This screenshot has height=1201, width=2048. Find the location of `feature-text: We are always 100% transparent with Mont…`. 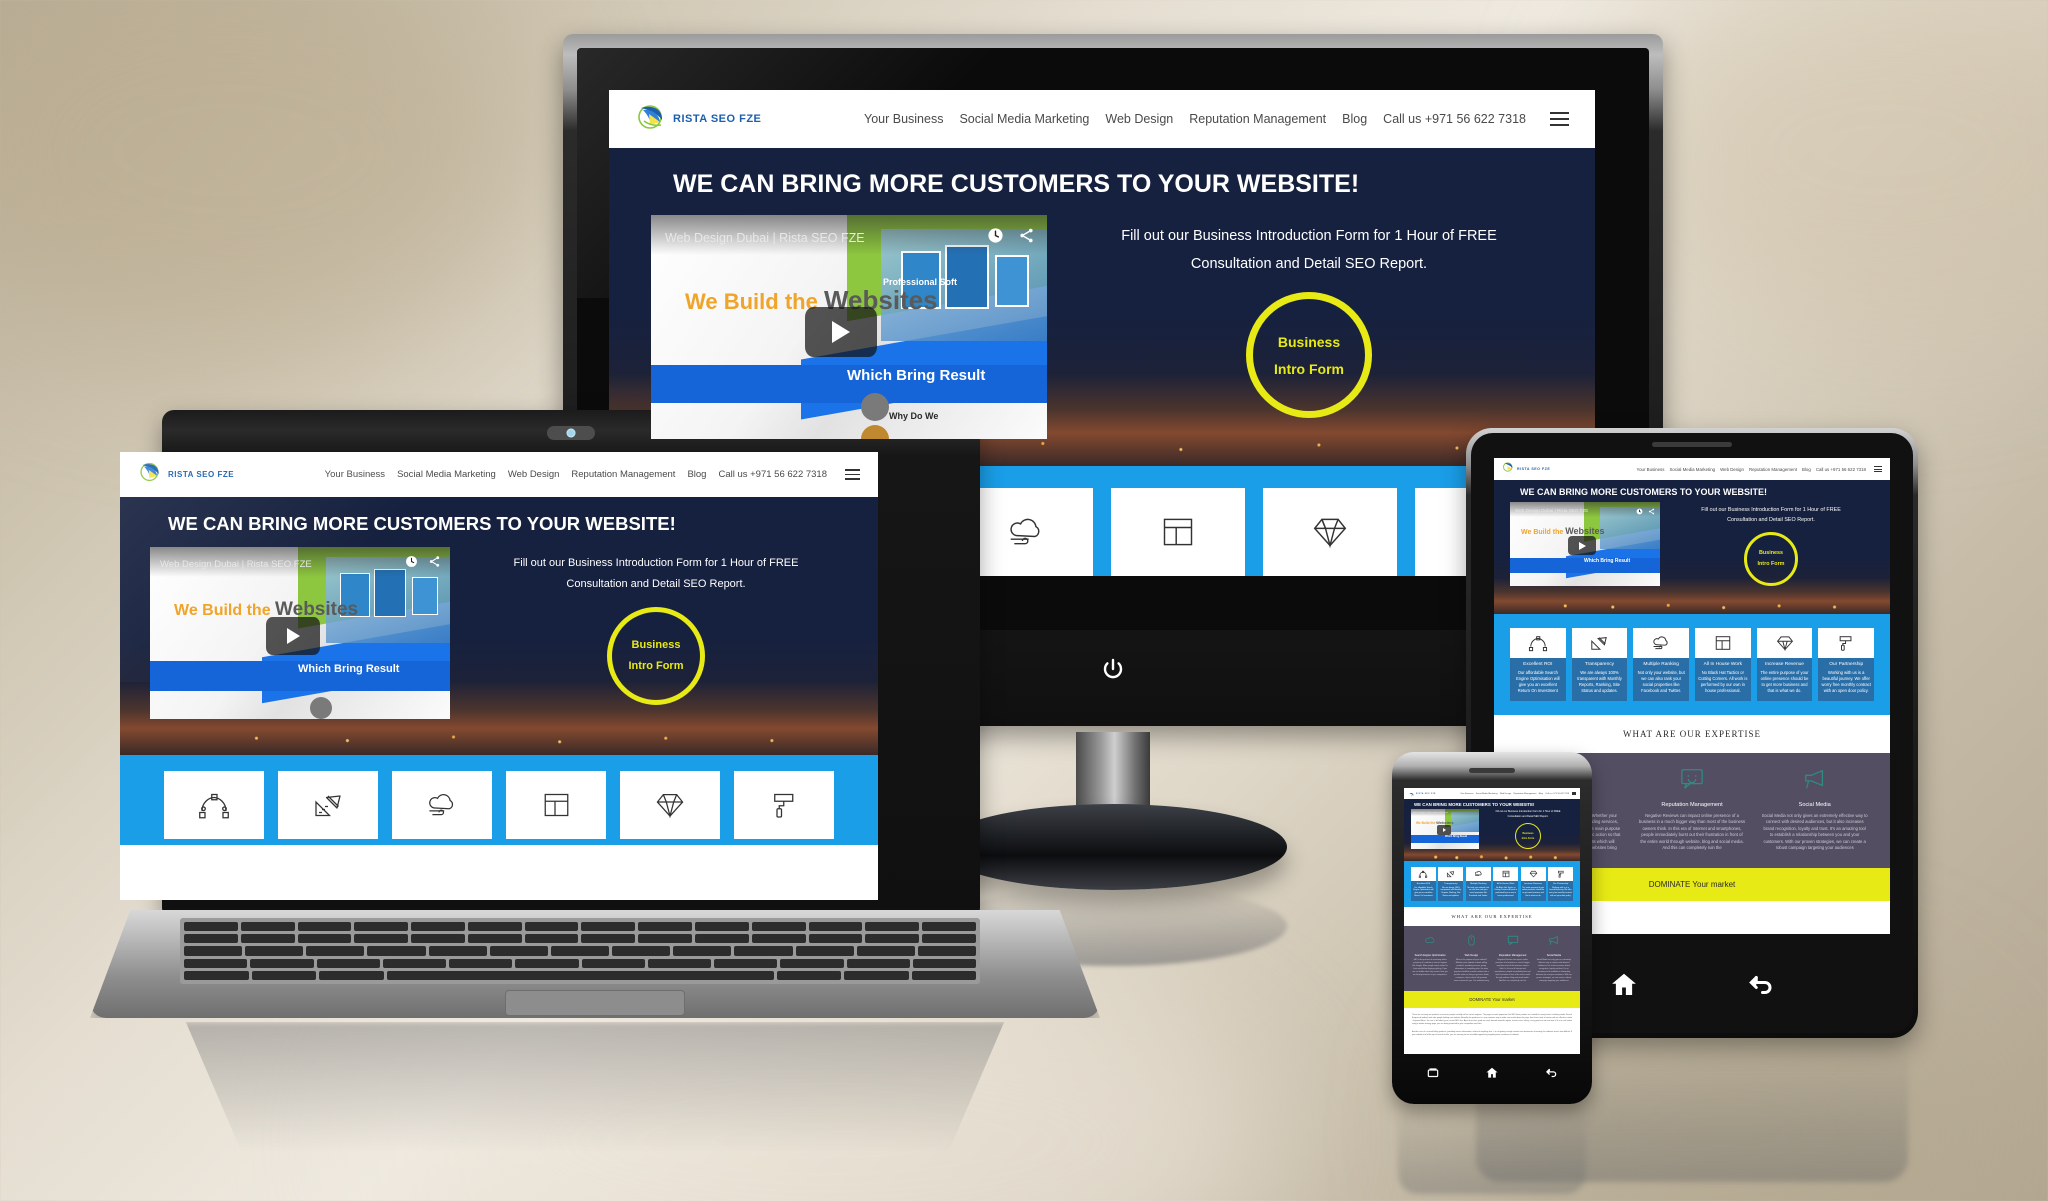

feature-text: We are always 100% transparent with Mont… is located at coordinates (1451, 892).